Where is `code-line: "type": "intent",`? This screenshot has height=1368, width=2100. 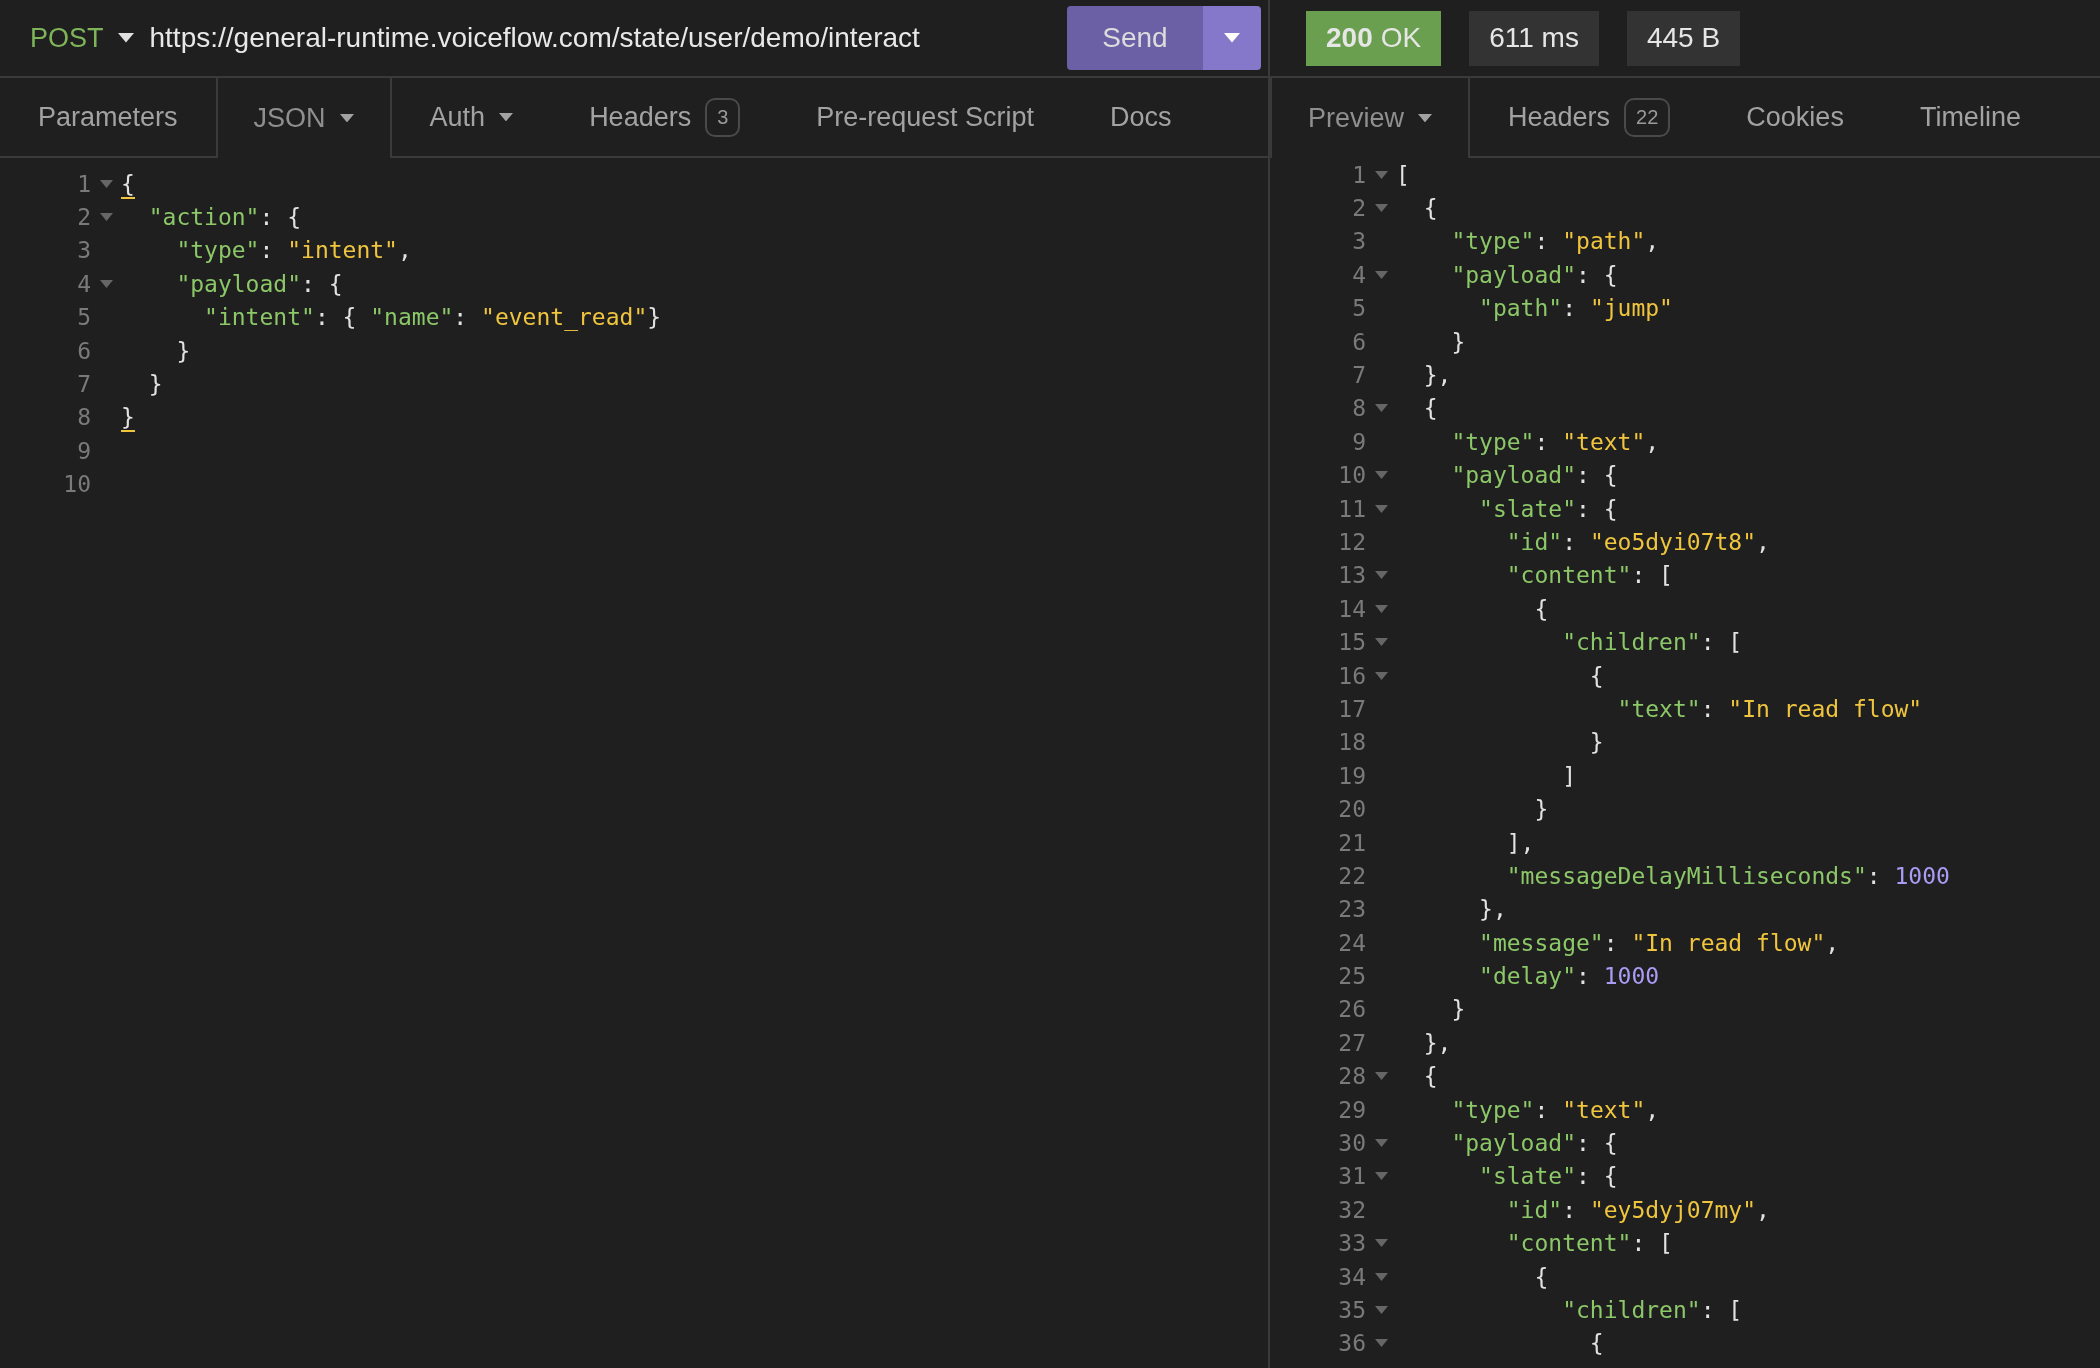
code-line: "type": "intent", is located at coordinates (294, 250).